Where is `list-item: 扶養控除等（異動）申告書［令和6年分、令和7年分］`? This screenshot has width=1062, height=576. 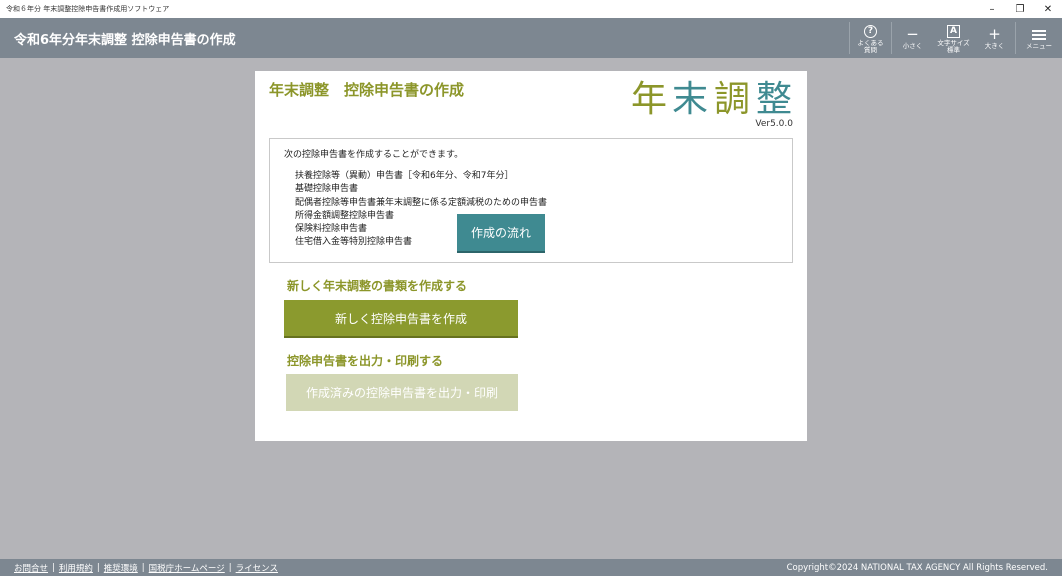 list-item: 扶養控除等（異動）申告書［令和6年分、令和7年分］ is located at coordinates (404, 176).